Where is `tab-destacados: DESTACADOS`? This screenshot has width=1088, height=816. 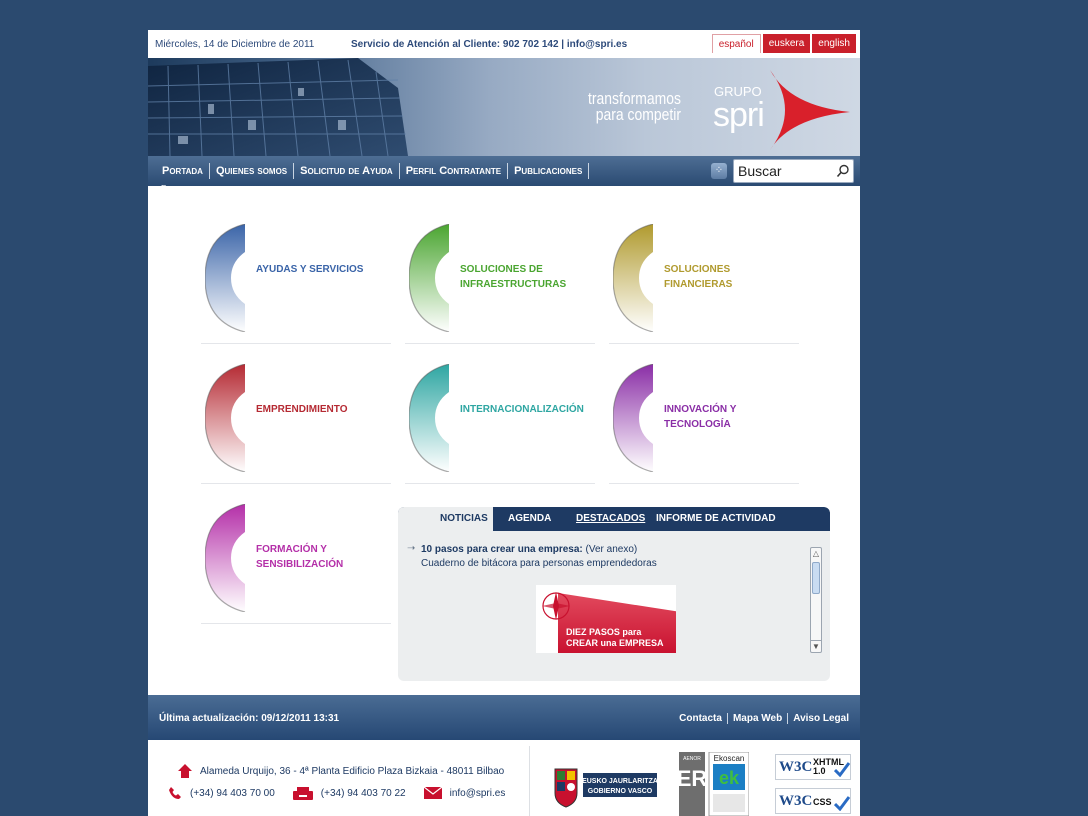
tab-destacados: DESTACADOS is located at coordinates (610, 518).